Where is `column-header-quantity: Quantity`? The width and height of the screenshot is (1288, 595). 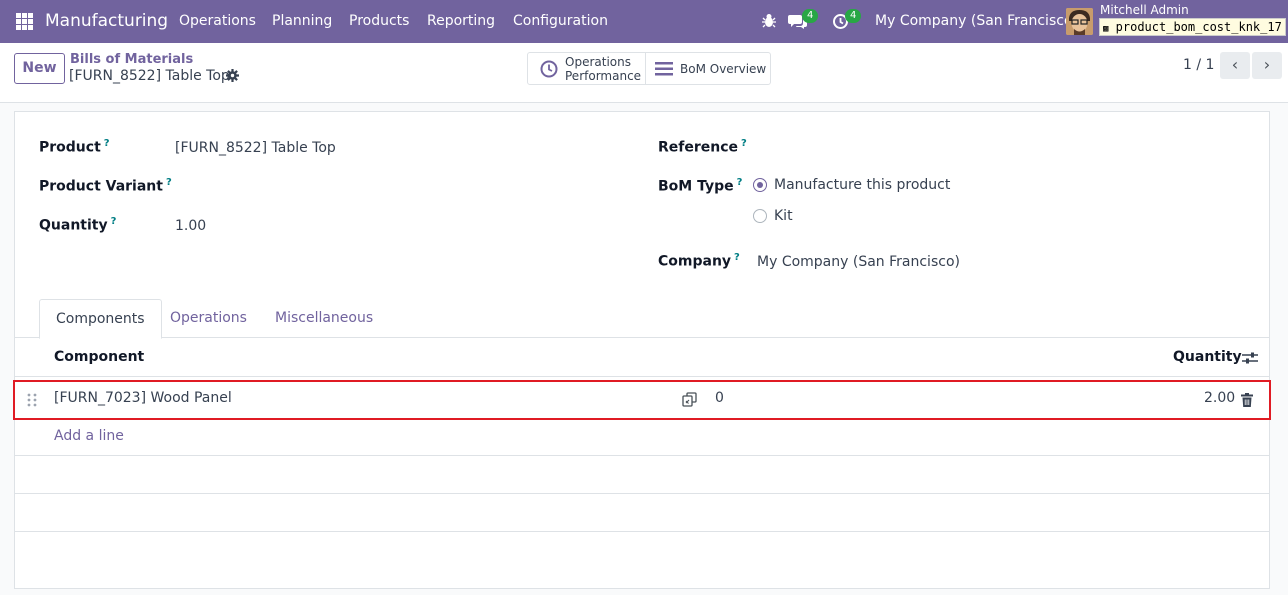
column-header-quantity: Quantity is located at coordinates (1207, 357).